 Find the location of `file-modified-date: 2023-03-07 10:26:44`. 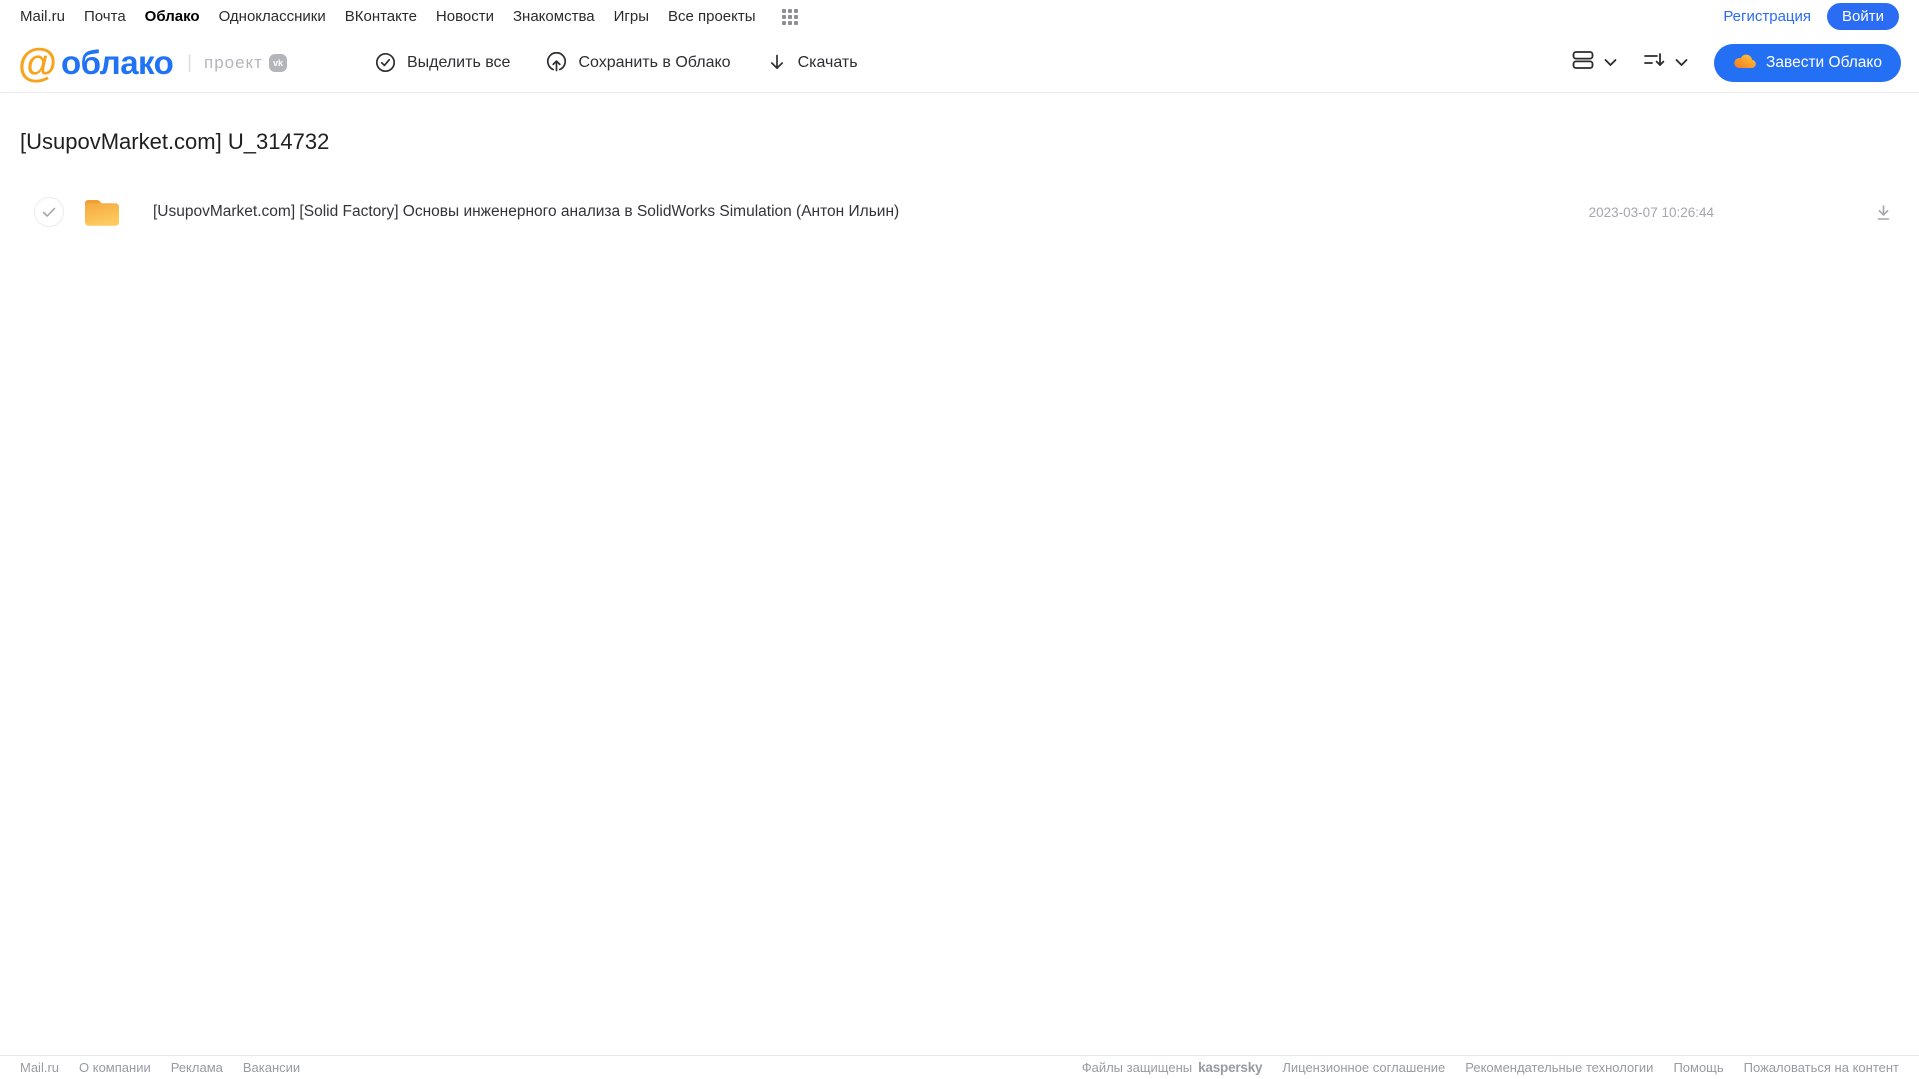

file-modified-date: 2023-03-07 10:26:44 is located at coordinates (1651, 212).